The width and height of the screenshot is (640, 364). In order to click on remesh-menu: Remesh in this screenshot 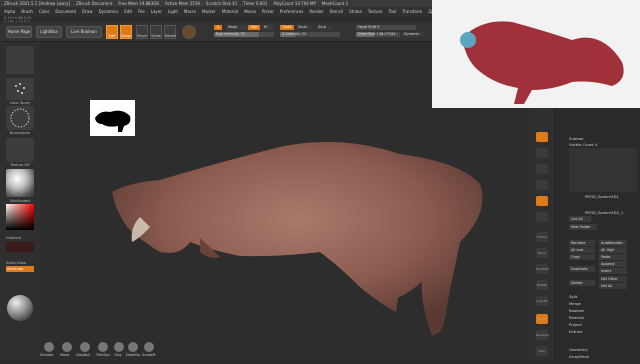, I will do `click(576, 317)`.